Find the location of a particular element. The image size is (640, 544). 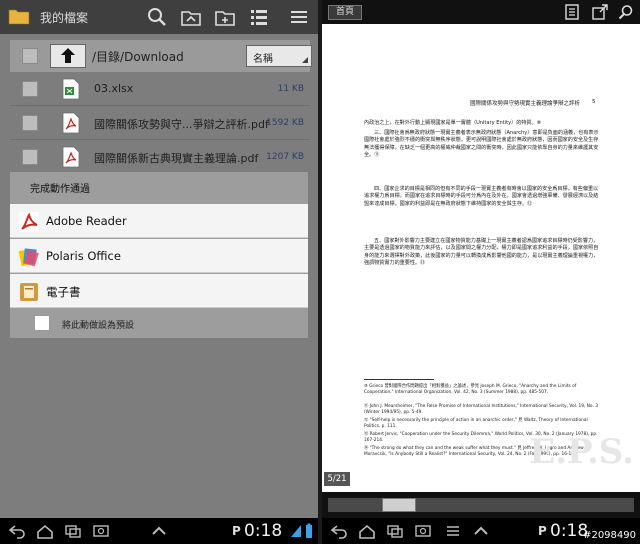

app-label: 電子書 is located at coordinates (63, 292).